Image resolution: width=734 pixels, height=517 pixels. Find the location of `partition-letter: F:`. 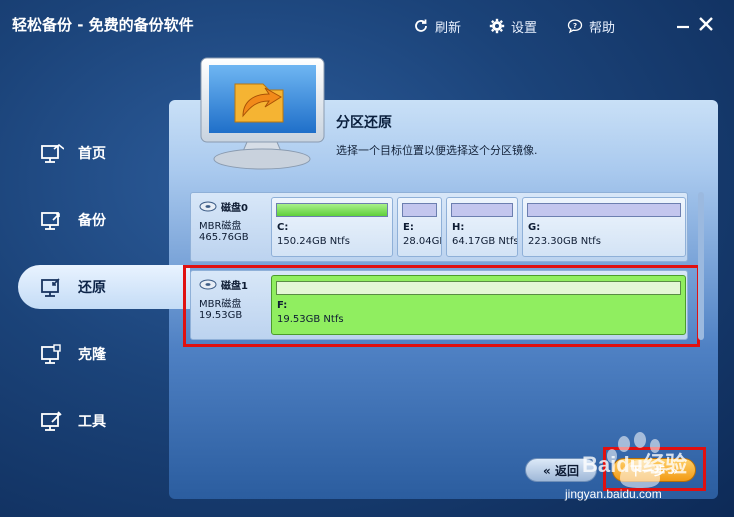

partition-letter: F: is located at coordinates (282, 305).